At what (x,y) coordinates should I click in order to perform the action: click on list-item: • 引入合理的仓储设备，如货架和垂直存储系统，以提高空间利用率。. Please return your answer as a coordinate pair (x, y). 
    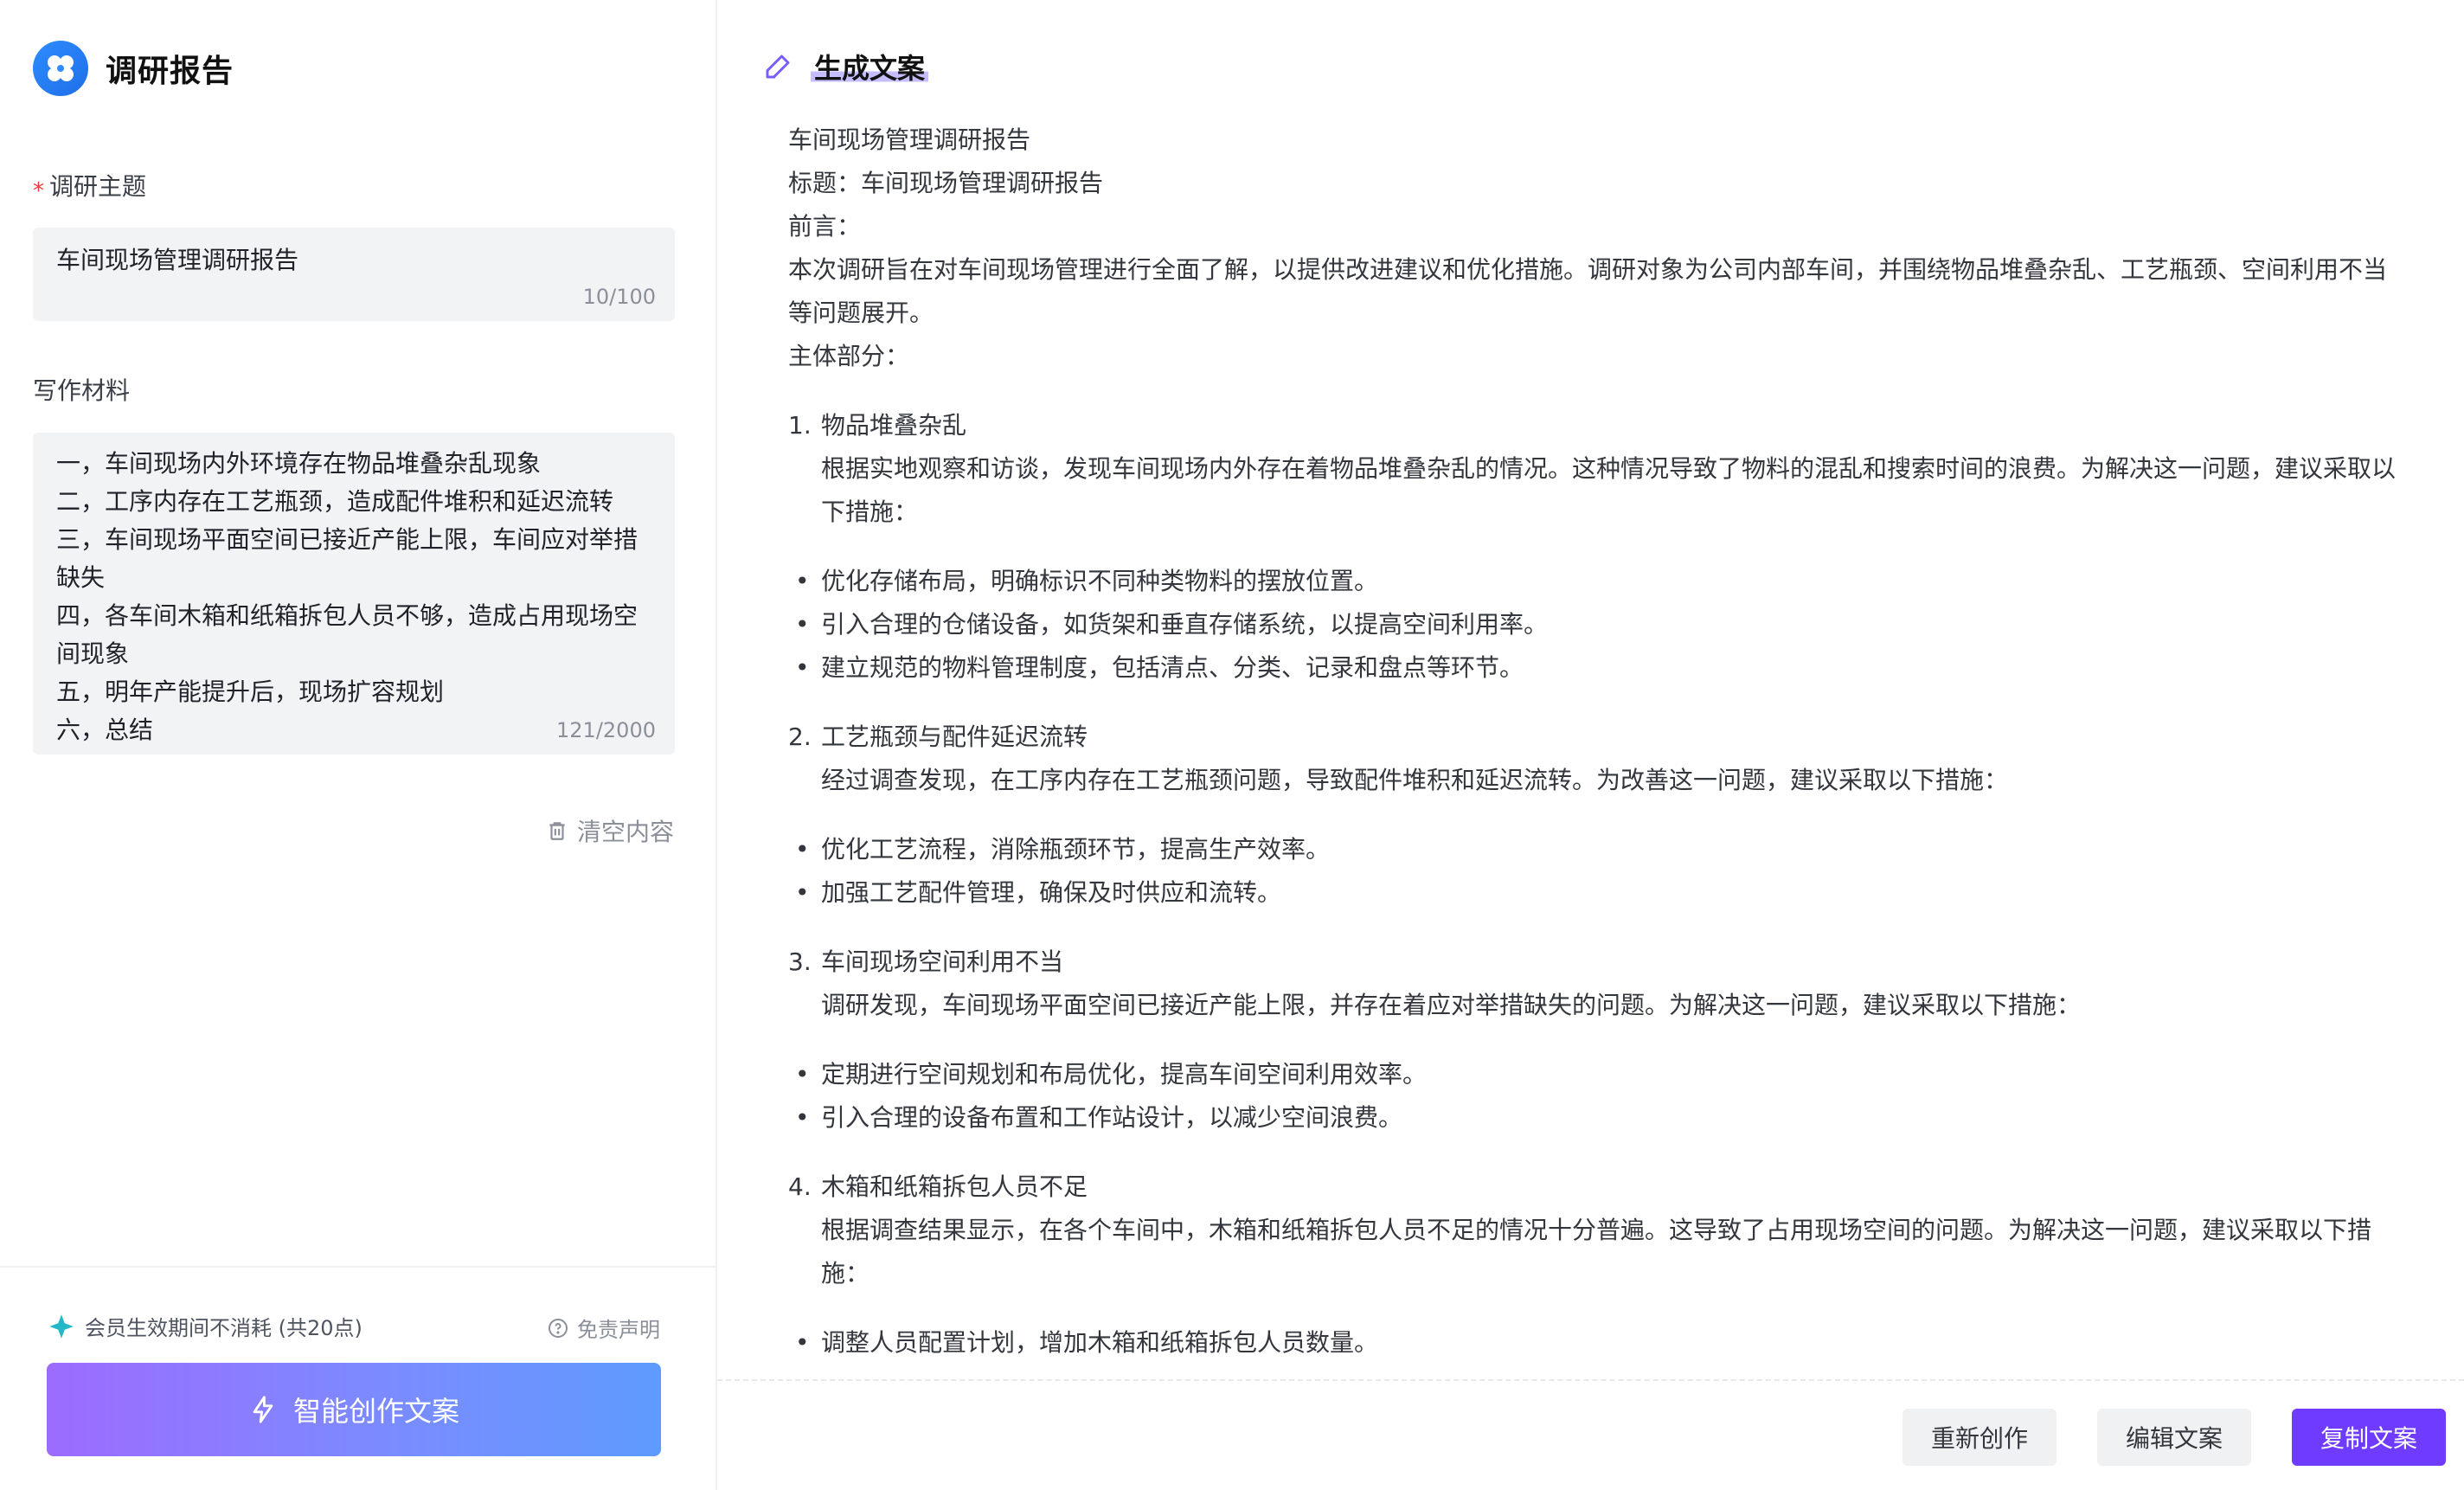
    Looking at the image, I should click on (1172, 625).